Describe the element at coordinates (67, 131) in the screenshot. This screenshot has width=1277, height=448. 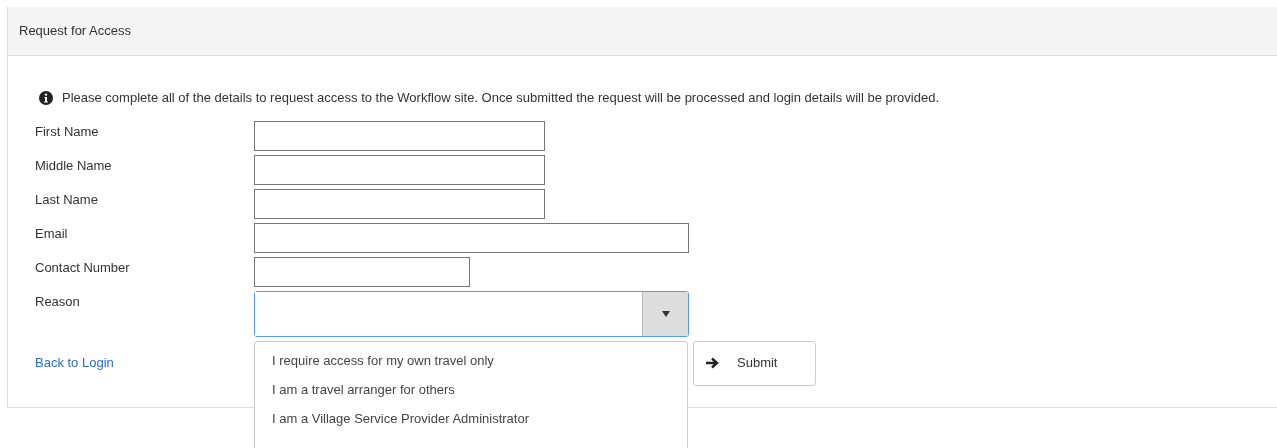
I see `field-label: First Name` at that location.